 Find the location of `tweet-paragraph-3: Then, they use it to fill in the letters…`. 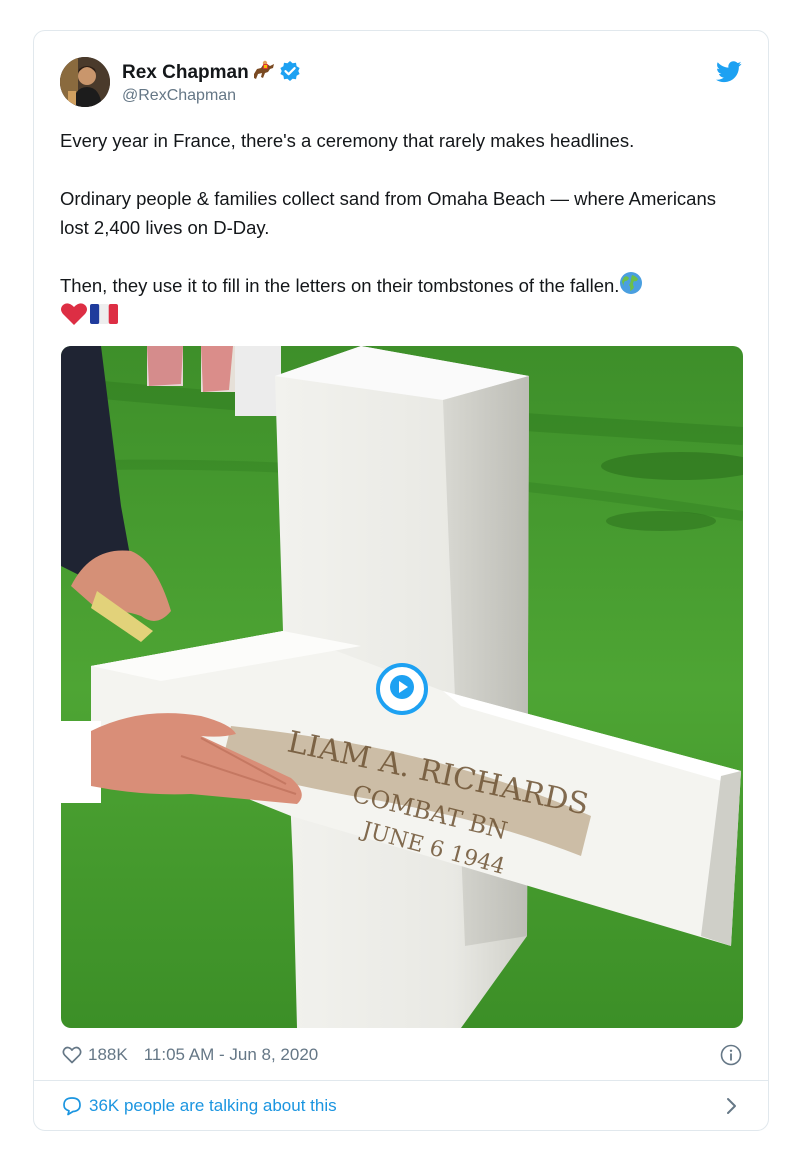

tweet-paragraph-3: Then, they use it to fill in the letters… is located at coordinates (400, 287).